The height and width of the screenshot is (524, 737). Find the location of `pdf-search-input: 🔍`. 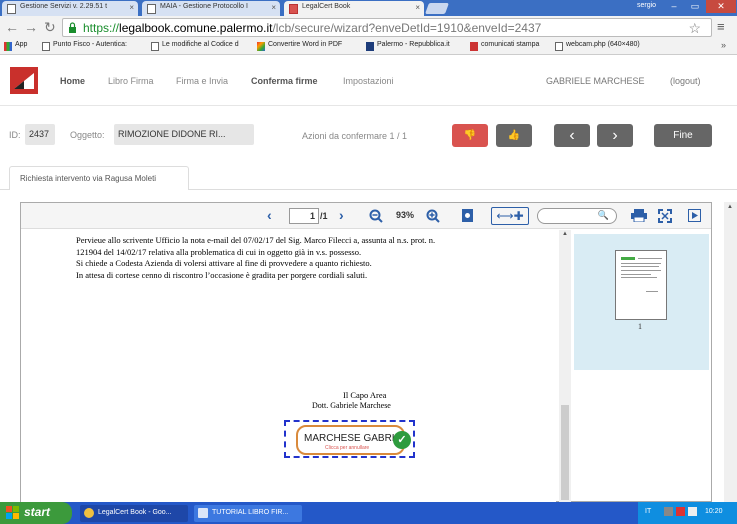

pdf-search-input: 🔍 is located at coordinates (577, 216).